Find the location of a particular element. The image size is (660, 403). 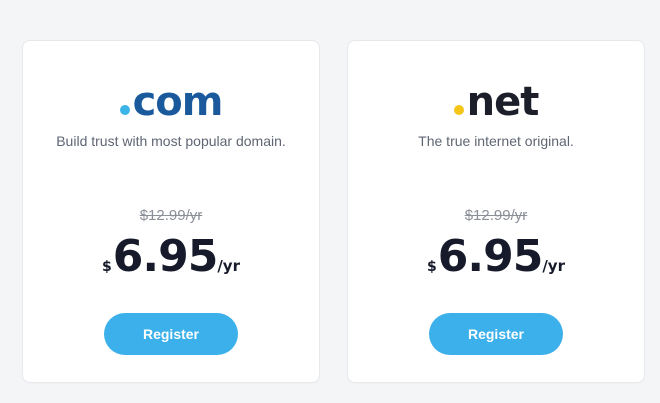

net-logo: net is located at coordinates (496, 102).